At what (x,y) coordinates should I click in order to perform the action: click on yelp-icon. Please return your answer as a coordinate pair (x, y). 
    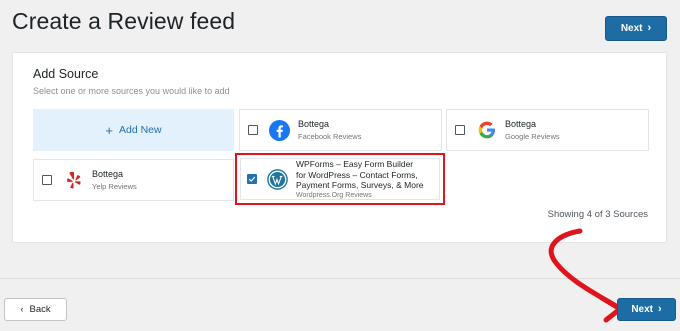
    Looking at the image, I should click on (73, 180).